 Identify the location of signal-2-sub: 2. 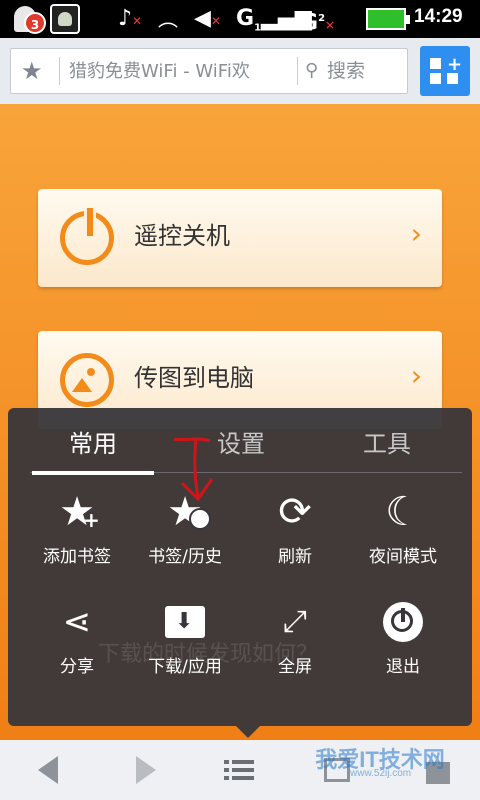
(322, 18).